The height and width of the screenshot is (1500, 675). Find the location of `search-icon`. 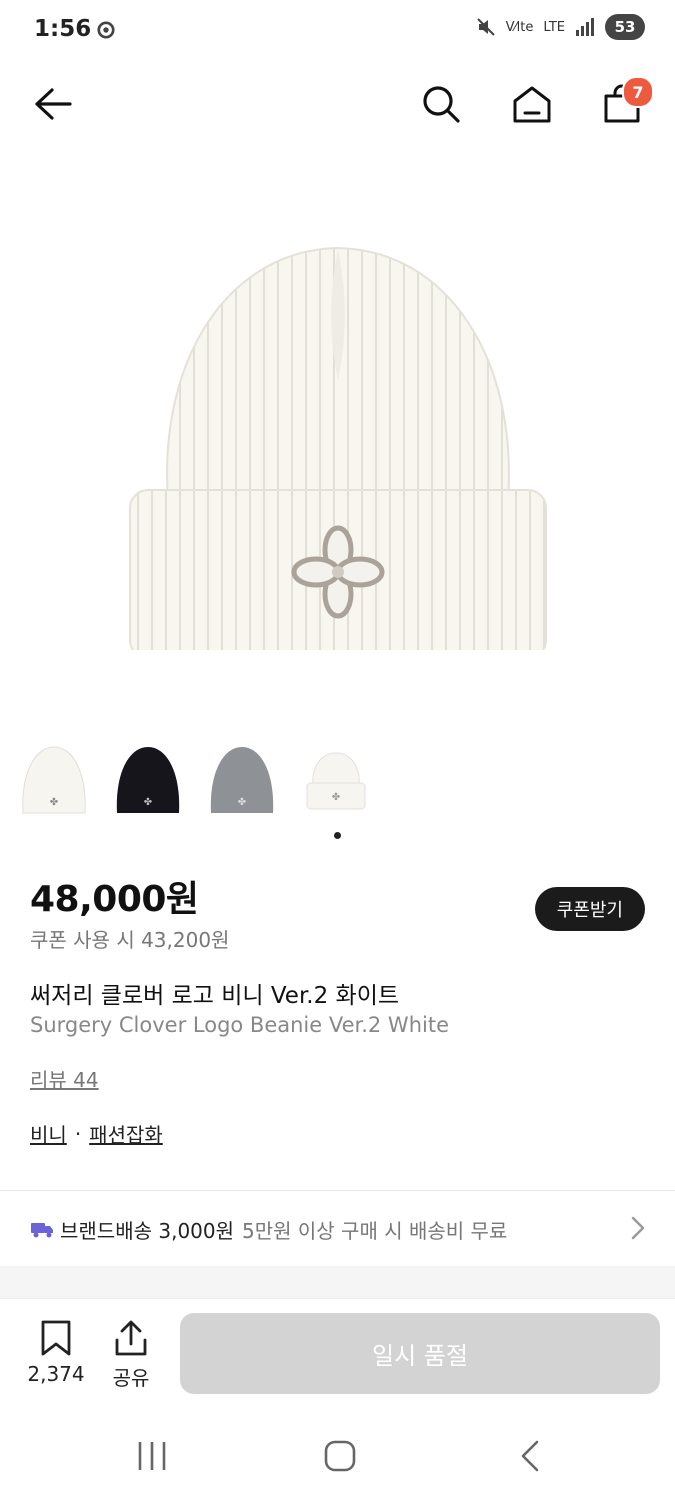

search-icon is located at coordinates (441, 104).